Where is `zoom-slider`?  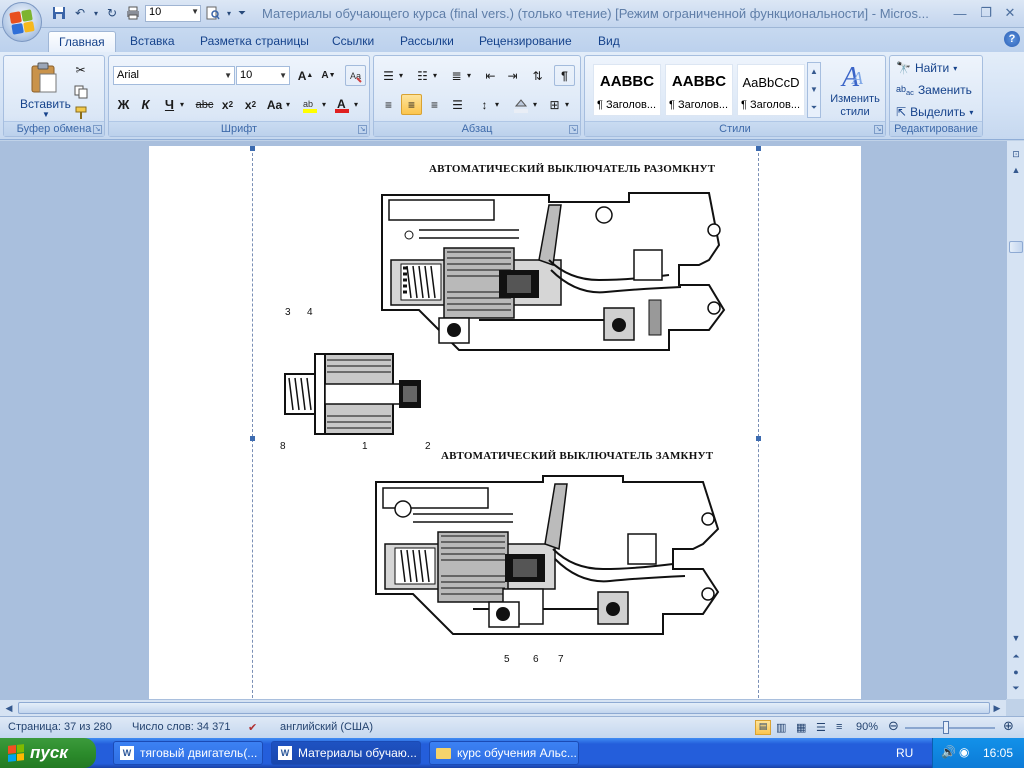 zoom-slider is located at coordinates (950, 728).